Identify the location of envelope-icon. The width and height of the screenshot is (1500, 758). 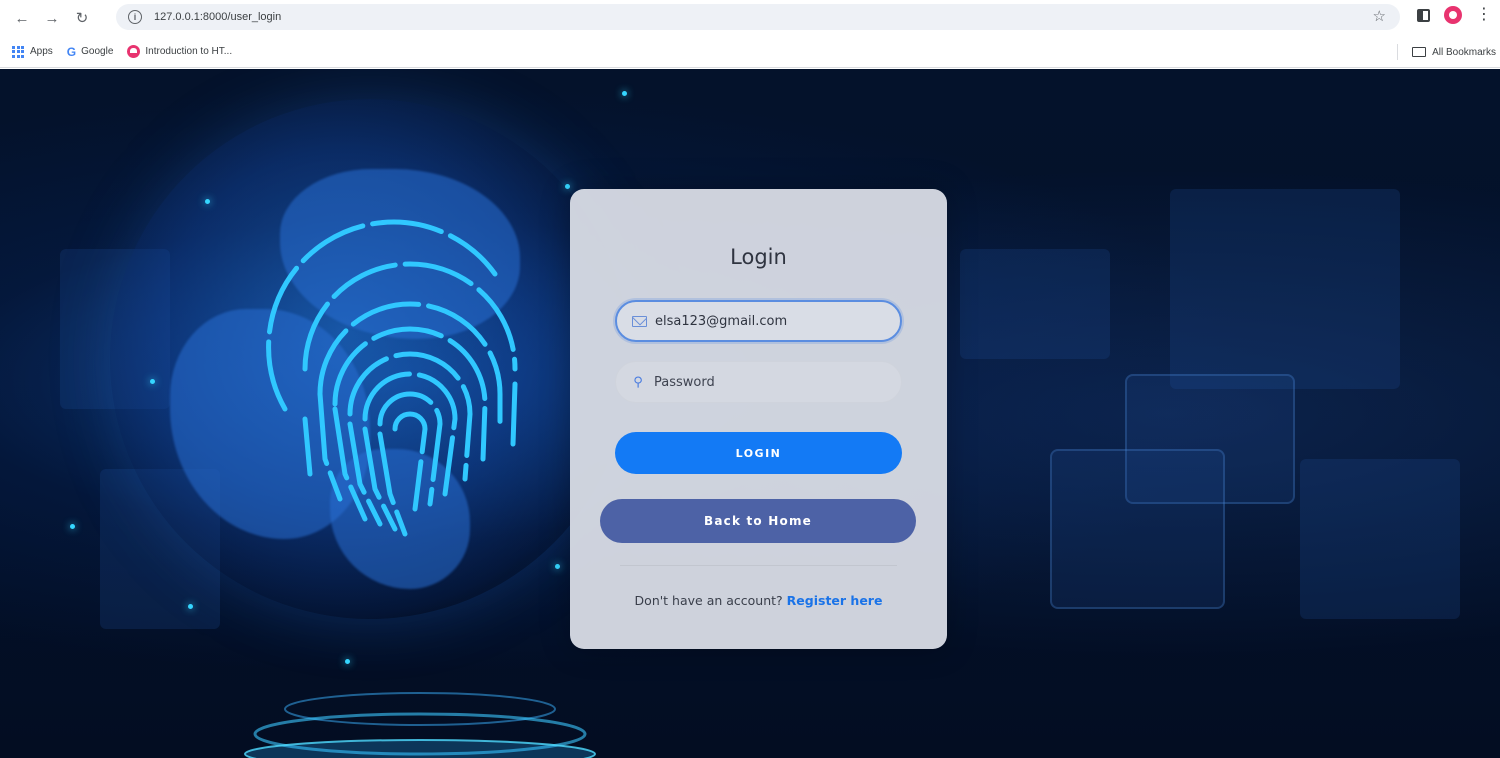
(639, 321).